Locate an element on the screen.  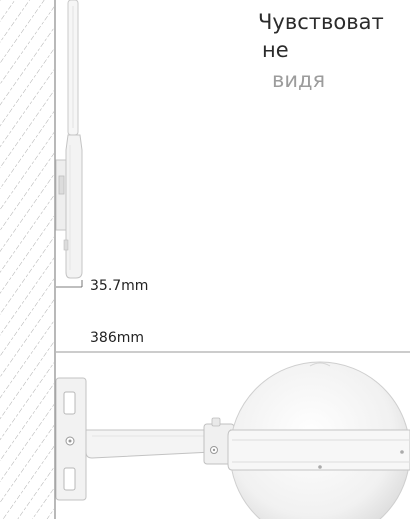
headline-line-1: Чувствоват is located at coordinates (321, 22).